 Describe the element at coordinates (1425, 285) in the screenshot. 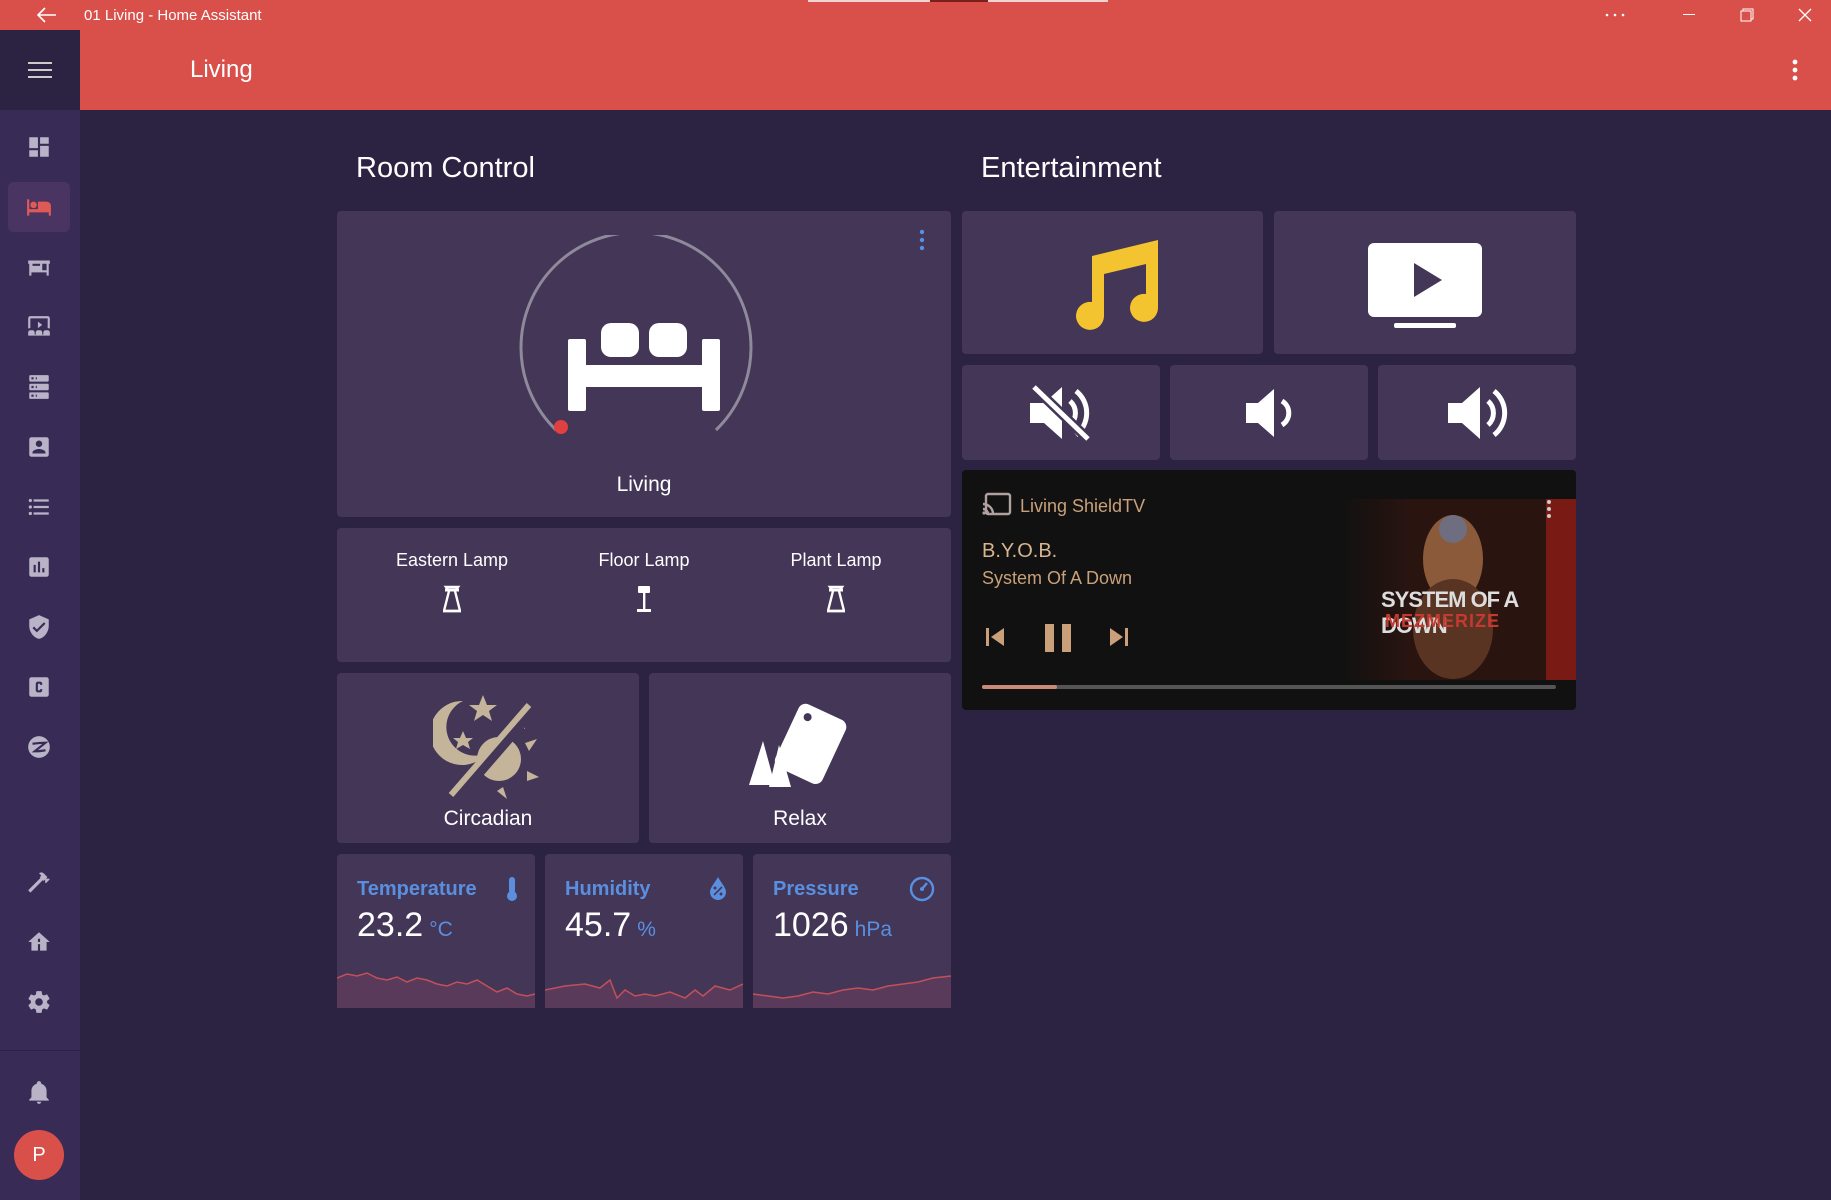

I see `youtube-tv-icon` at that location.